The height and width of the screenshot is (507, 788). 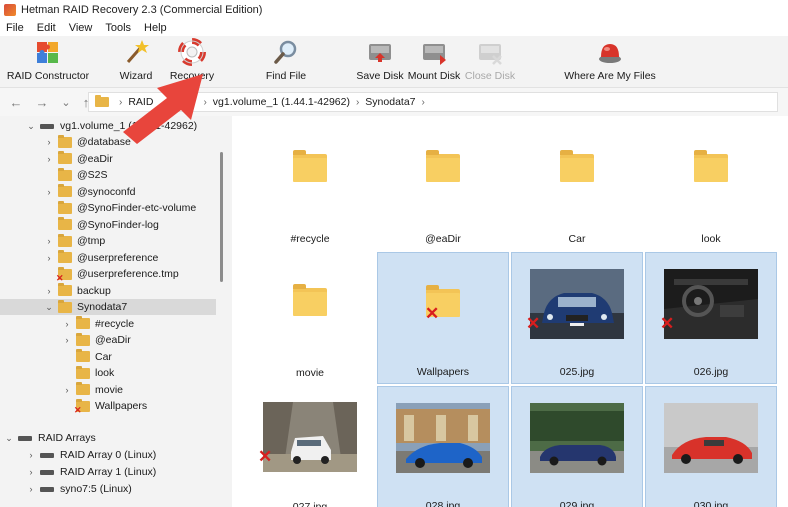 I want to click on file-item: 029.jpg, so click(x=577, y=446).